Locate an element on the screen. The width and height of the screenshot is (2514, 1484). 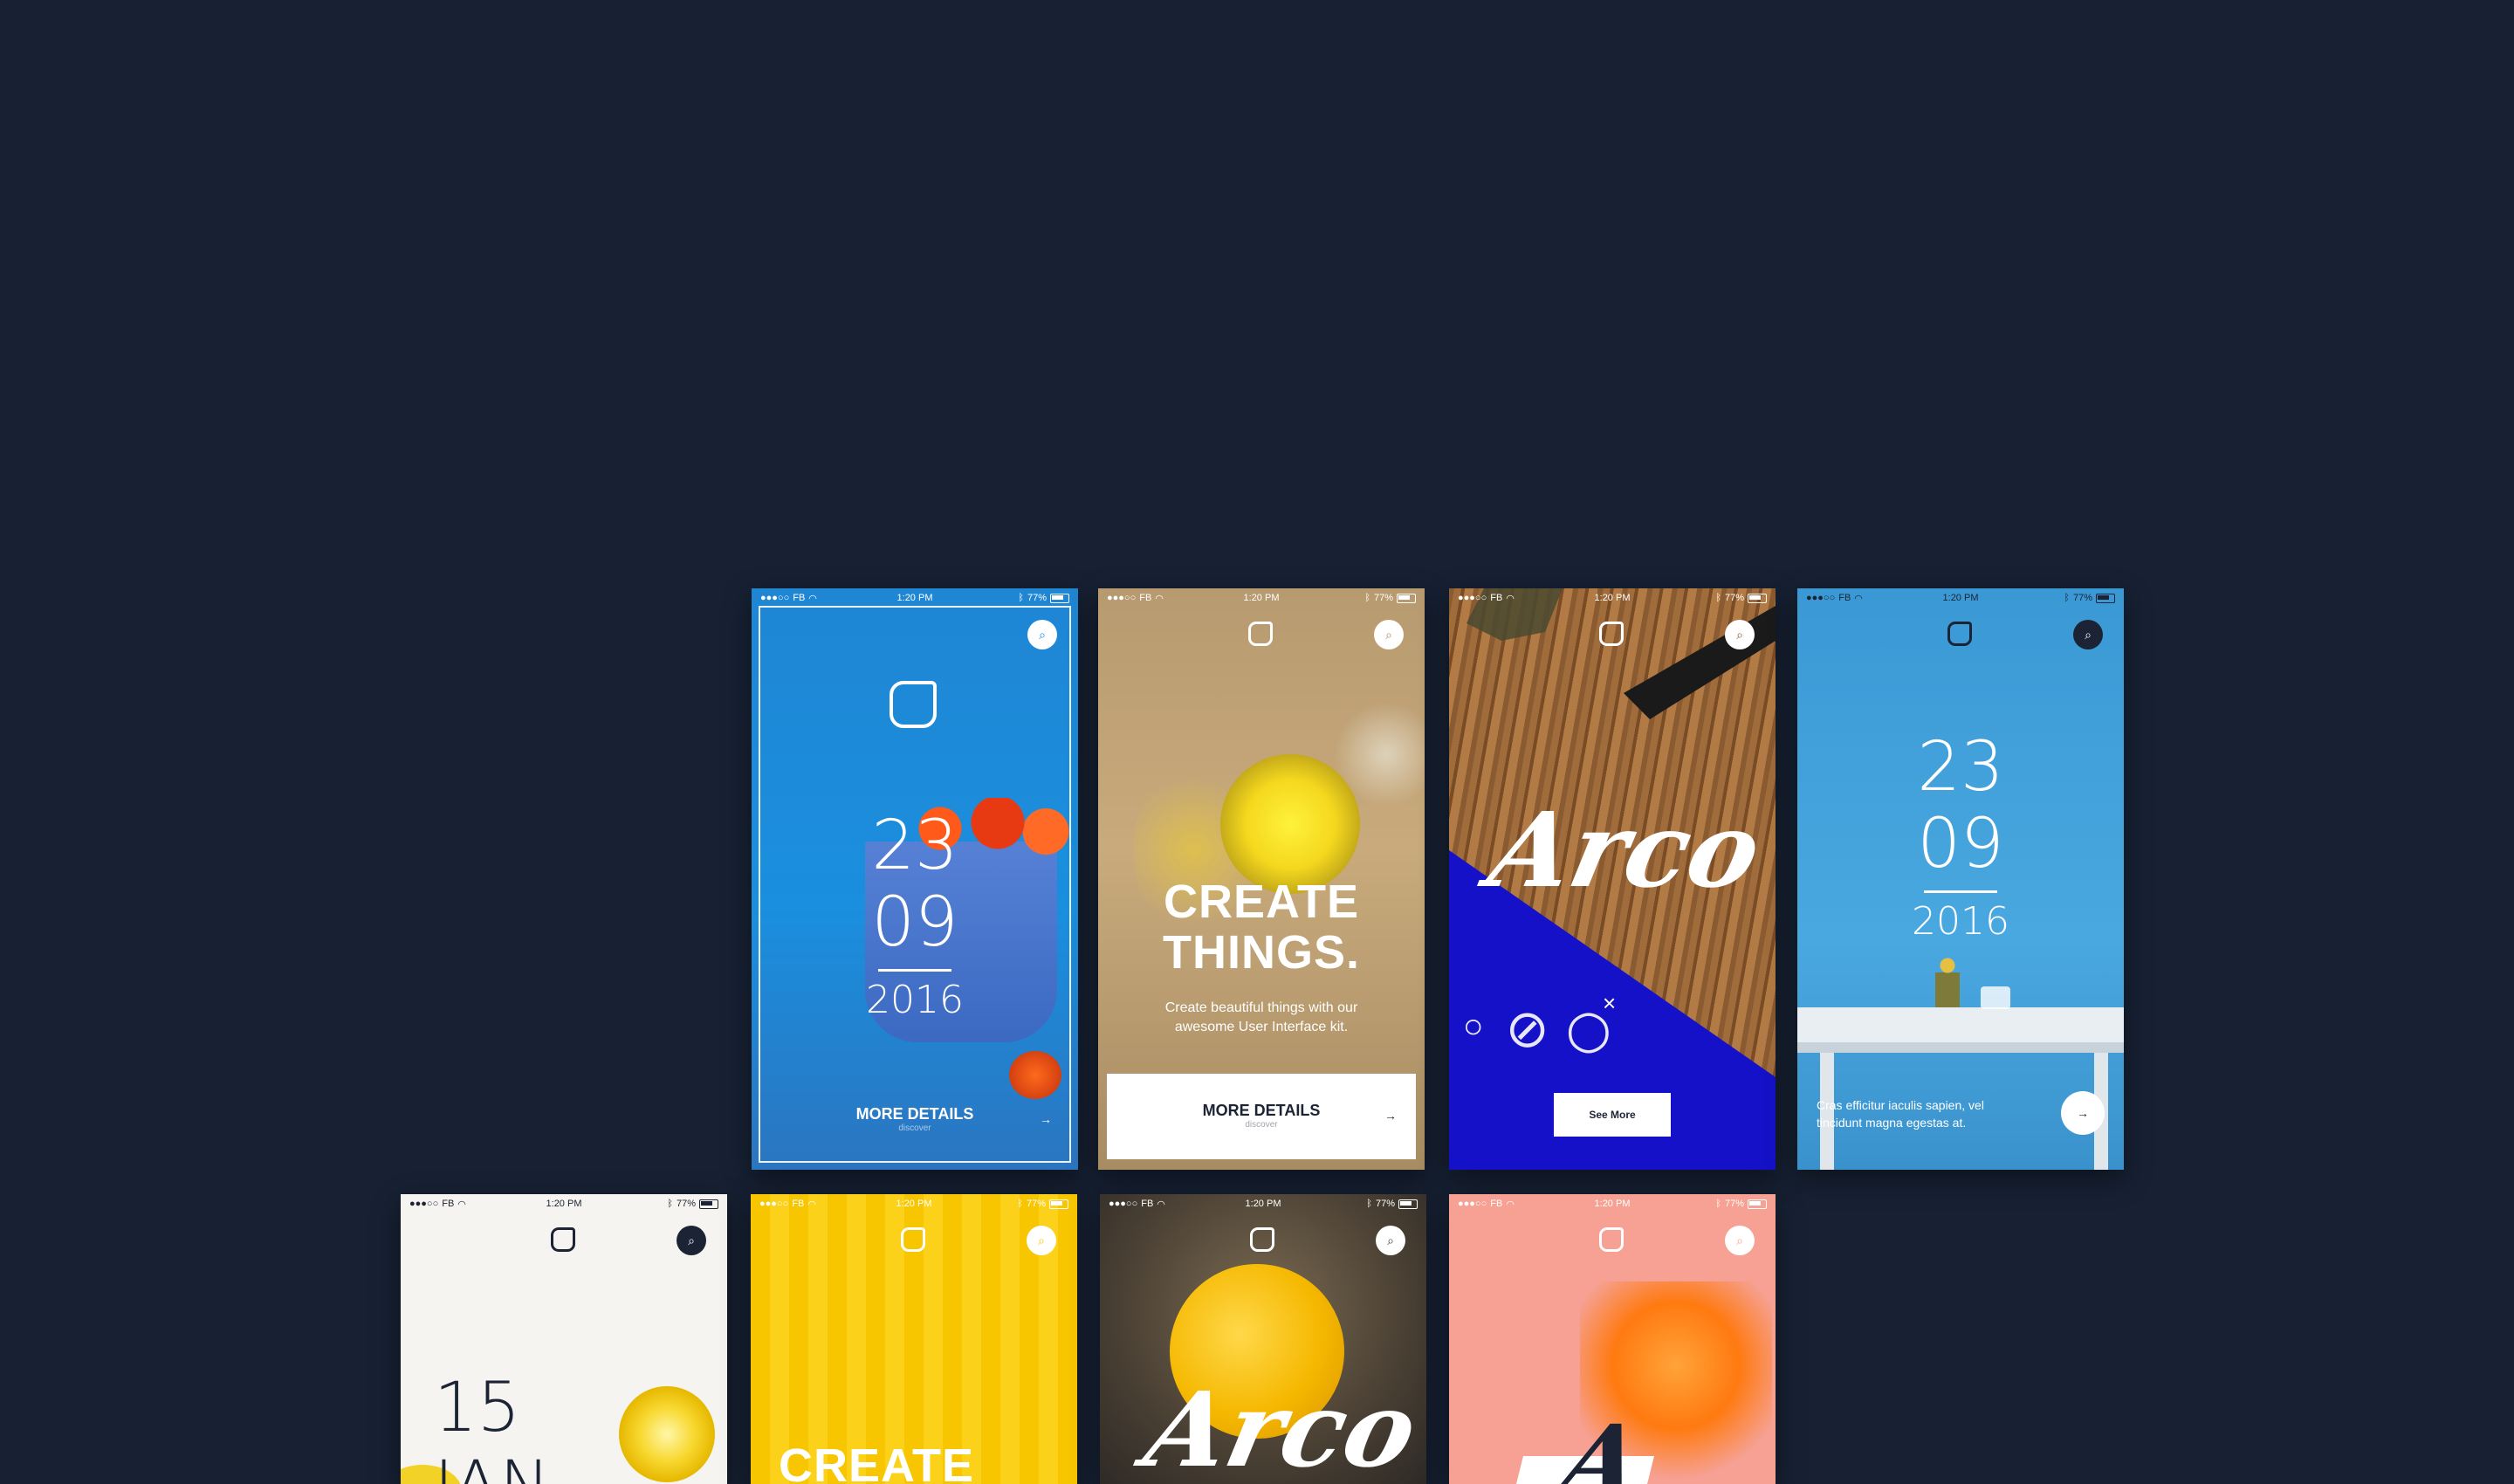
decorative-symbols: ◦ ⊘ ○ is located at coordinates (1535, 1029).